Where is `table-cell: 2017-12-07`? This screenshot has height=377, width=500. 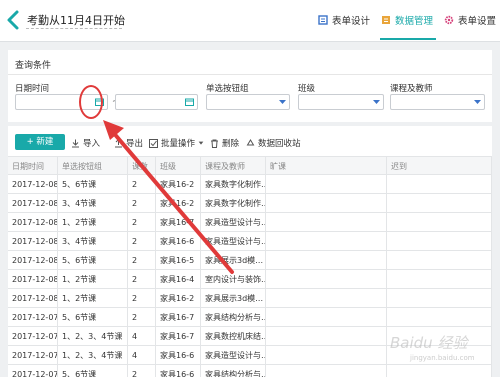 table-cell: 2017-12-07 is located at coordinates (33, 317).